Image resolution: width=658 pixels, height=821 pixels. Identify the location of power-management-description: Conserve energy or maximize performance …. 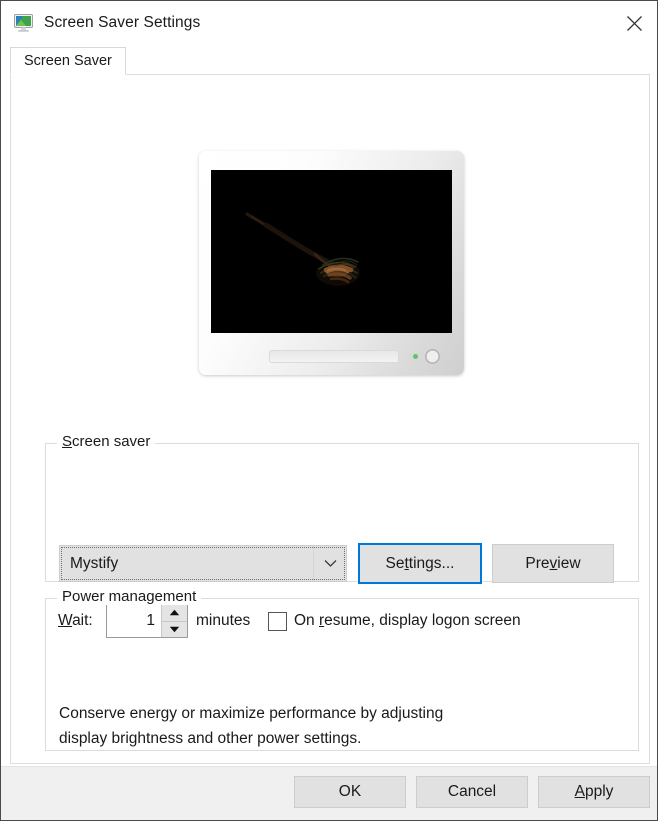
(274, 726).